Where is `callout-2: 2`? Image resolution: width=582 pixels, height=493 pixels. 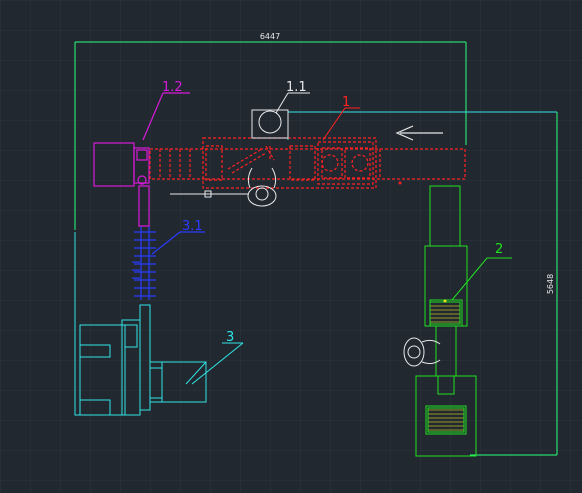 callout-2: 2 is located at coordinates (499, 249).